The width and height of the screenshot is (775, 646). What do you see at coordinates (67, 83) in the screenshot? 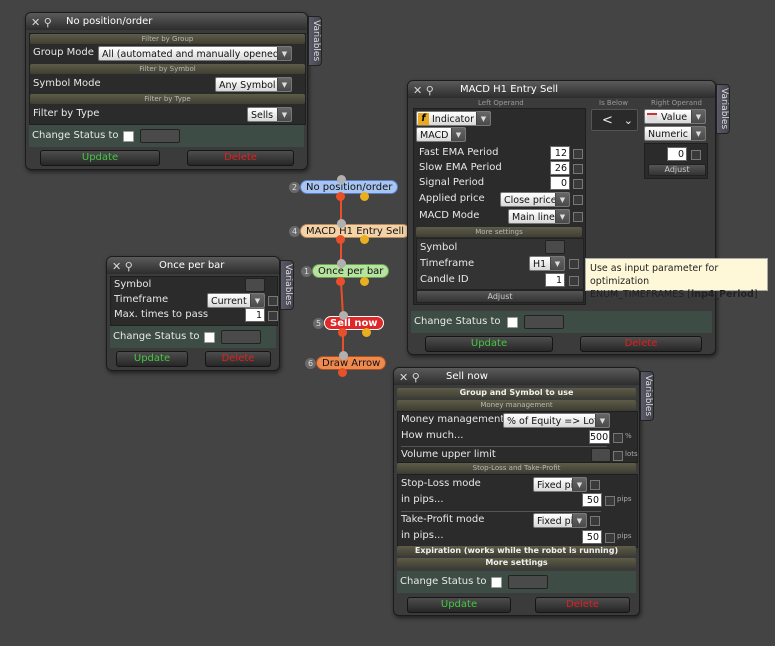
I see `symbol-mode-label: Symbol Mode` at bounding box center [67, 83].